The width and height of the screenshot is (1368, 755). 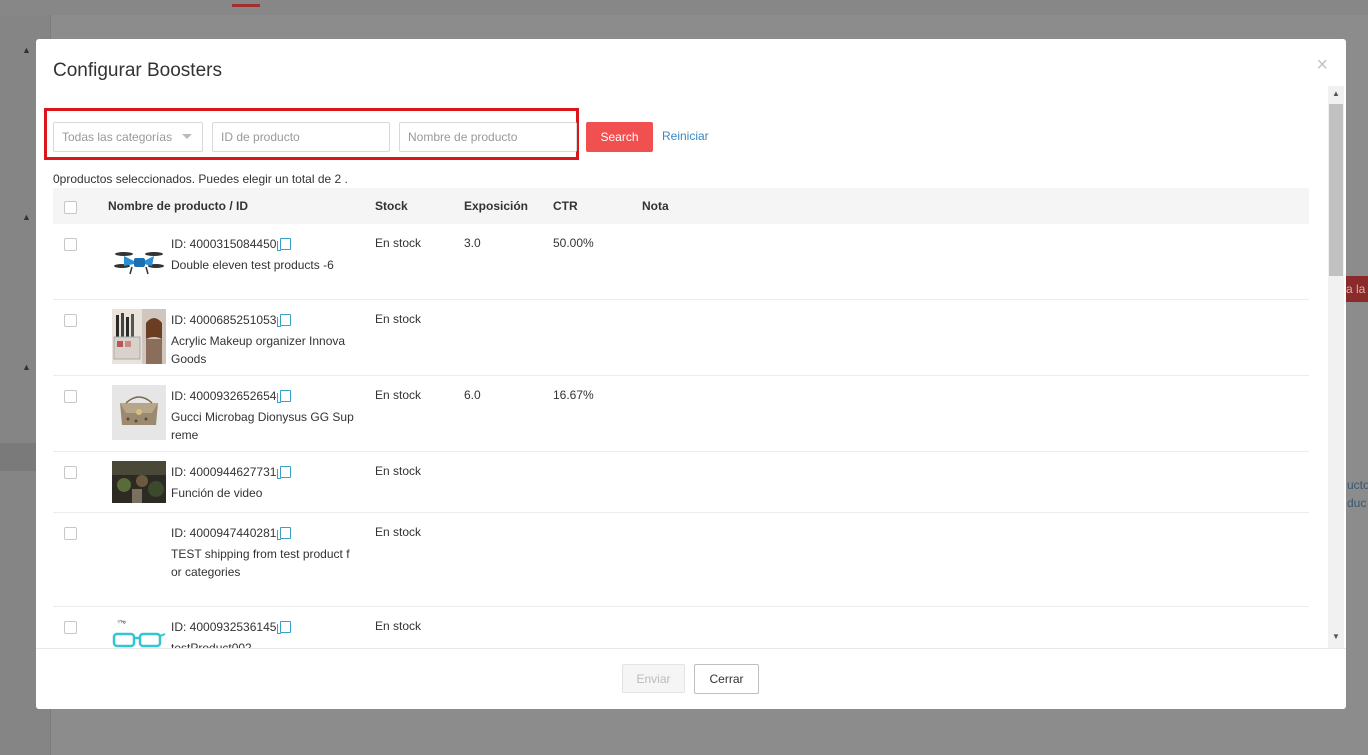 I want to click on product-id-cell: ID: 4000685251053, so click(x=231, y=320).